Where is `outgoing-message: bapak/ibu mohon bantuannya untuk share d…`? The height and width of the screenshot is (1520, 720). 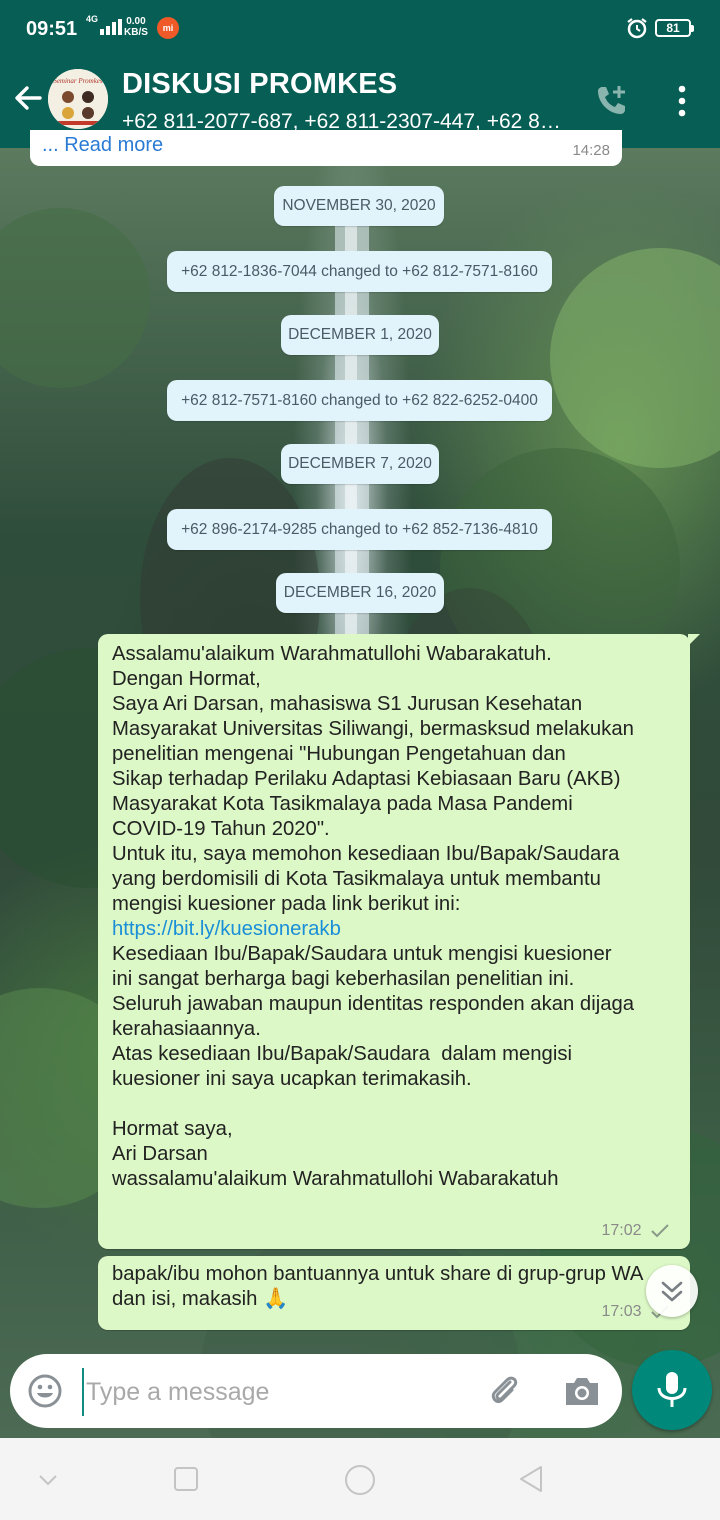 outgoing-message: bapak/ibu mohon bantuannya untuk share d… is located at coordinates (394, 1293).